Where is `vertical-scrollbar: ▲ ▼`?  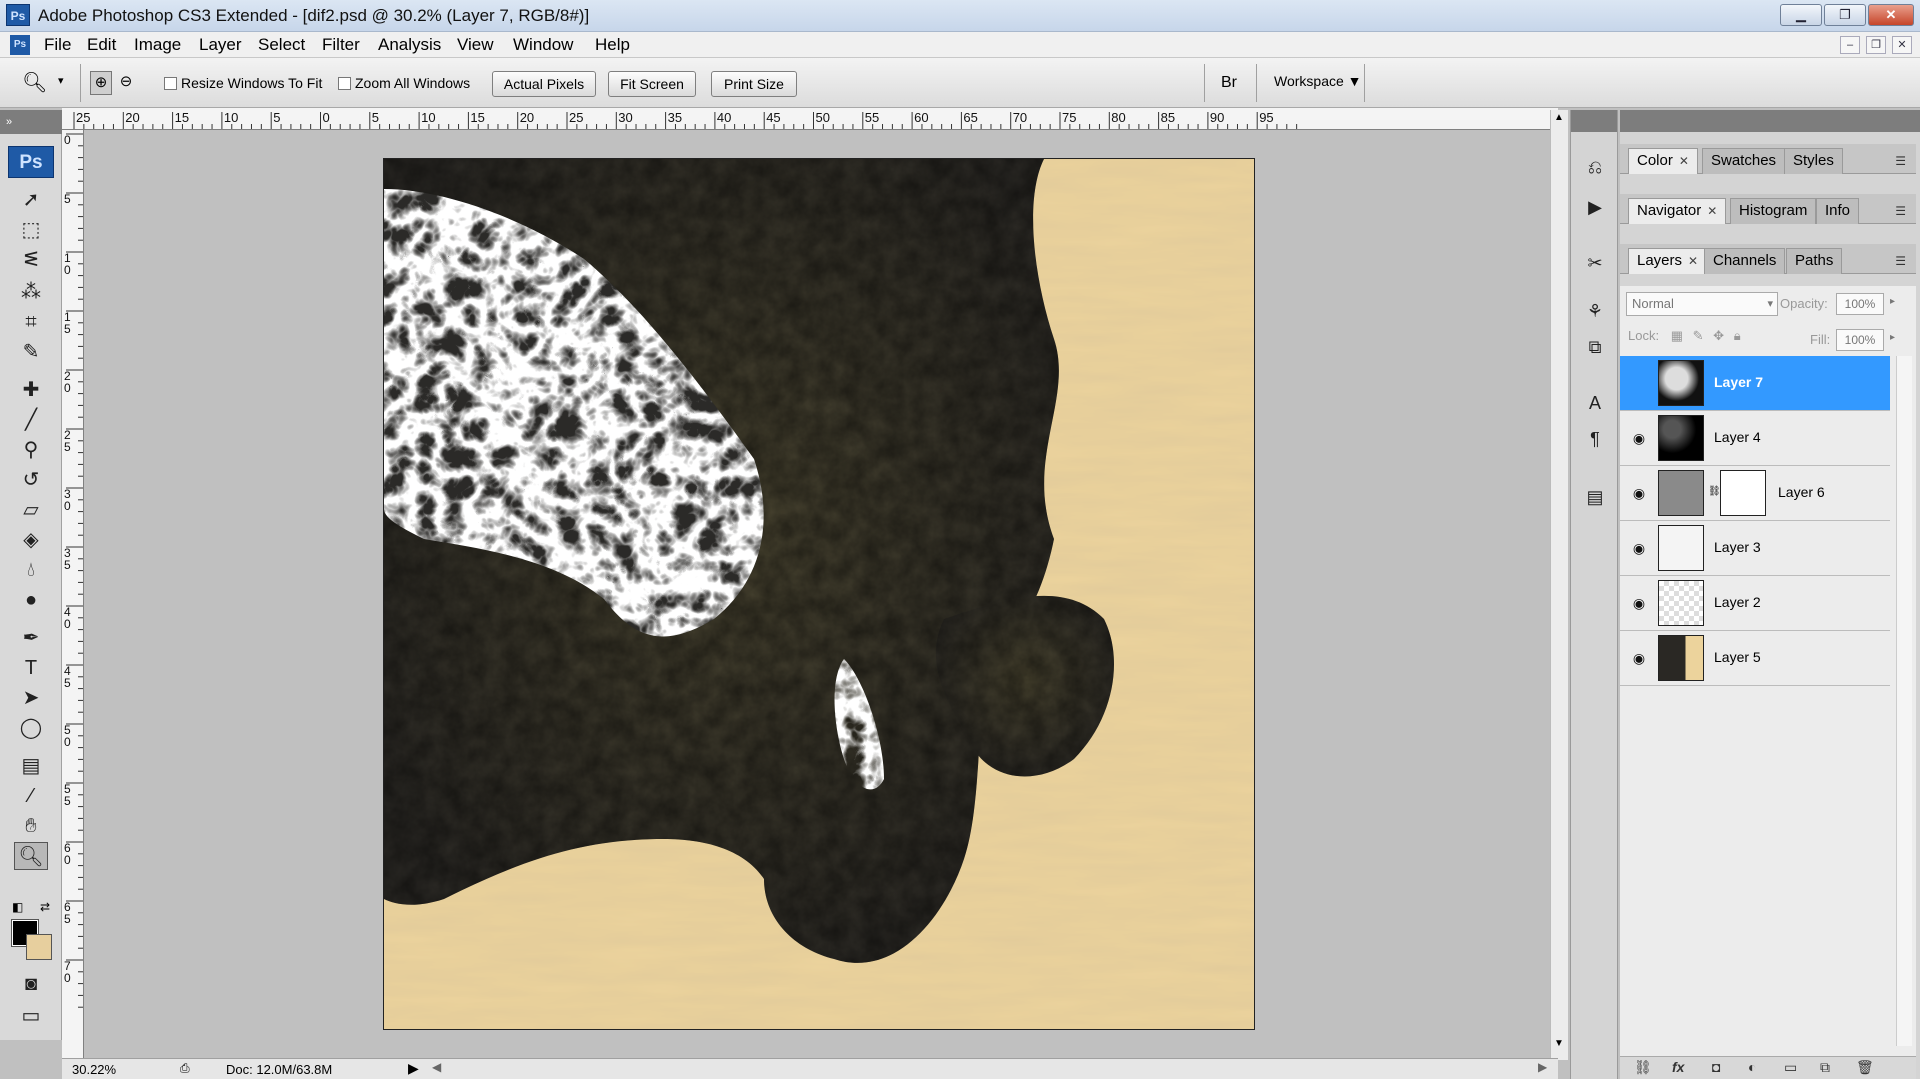 vertical-scrollbar: ▲ ▼ is located at coordinates (1559, 585).